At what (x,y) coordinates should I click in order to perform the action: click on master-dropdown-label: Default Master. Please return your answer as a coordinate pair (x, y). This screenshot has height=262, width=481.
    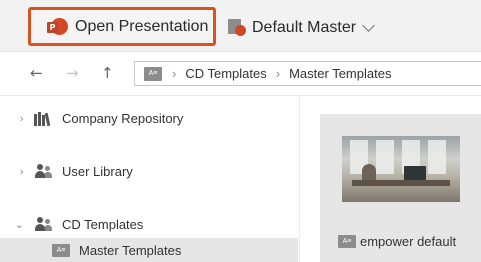
    Looking at the image, I should click on (304, 27).